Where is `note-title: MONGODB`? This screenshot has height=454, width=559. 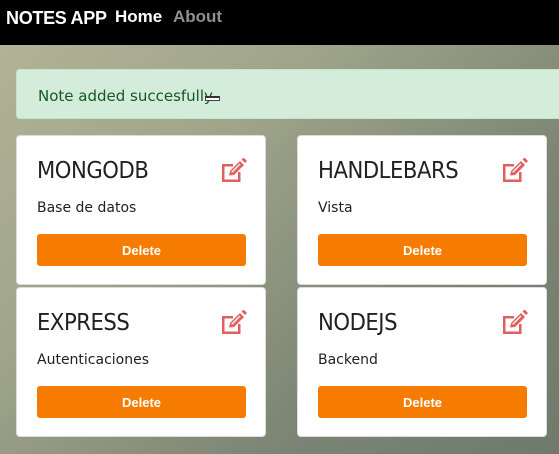 note-title: MONGODB is located at coordinates (93, 171).